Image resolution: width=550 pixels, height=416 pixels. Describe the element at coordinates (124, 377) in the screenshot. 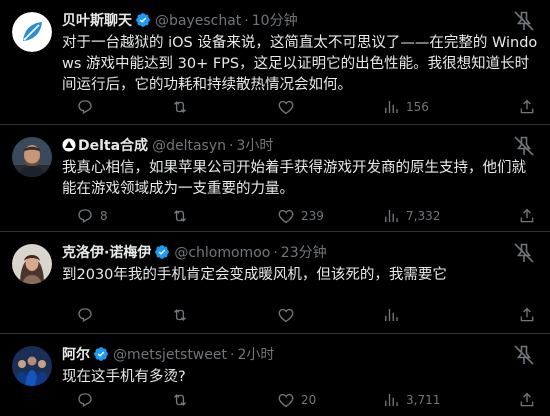

I see `tweet-text: 现在这手机有多烫?` at that location.